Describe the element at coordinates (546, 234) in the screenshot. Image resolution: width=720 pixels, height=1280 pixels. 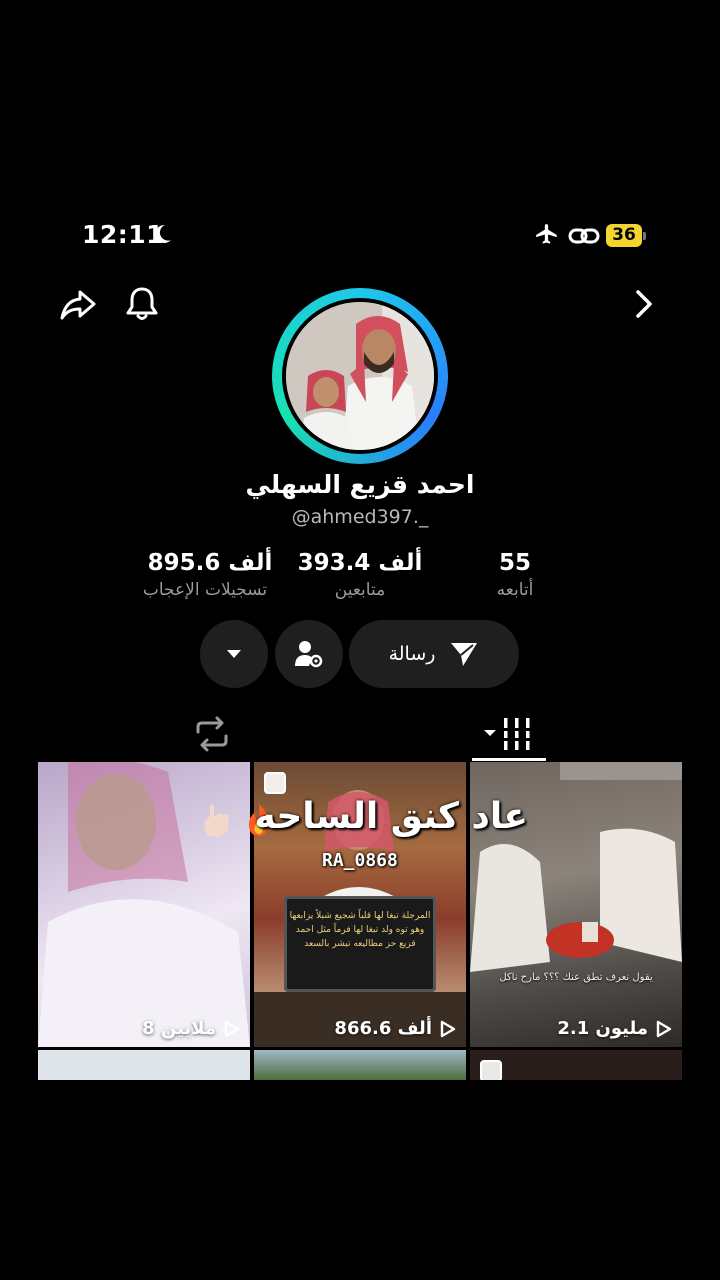
I see `airplane-icon` at that location.